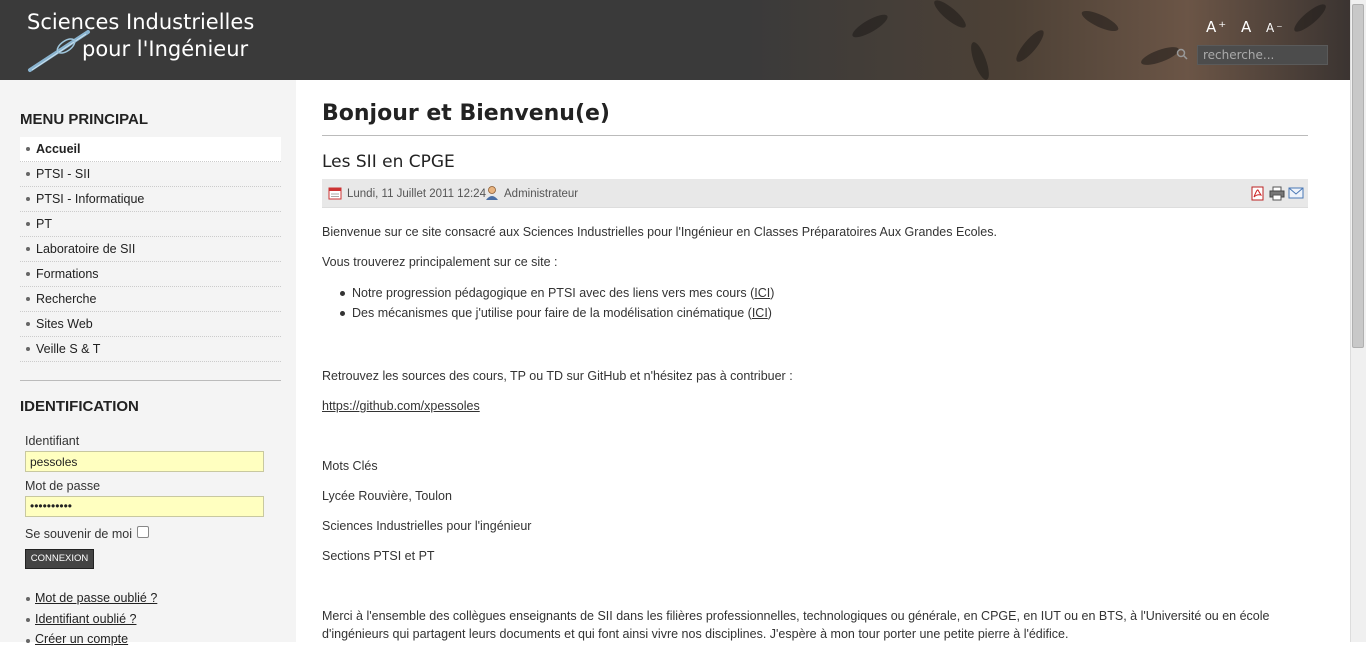 The height and width of the screenshot is (646, 1366). What do you see at coordinates (466, 113) in the screenshot?
I see `page-title: Bonjour et Bienvenu(e)` at bounding box center [466, 113].